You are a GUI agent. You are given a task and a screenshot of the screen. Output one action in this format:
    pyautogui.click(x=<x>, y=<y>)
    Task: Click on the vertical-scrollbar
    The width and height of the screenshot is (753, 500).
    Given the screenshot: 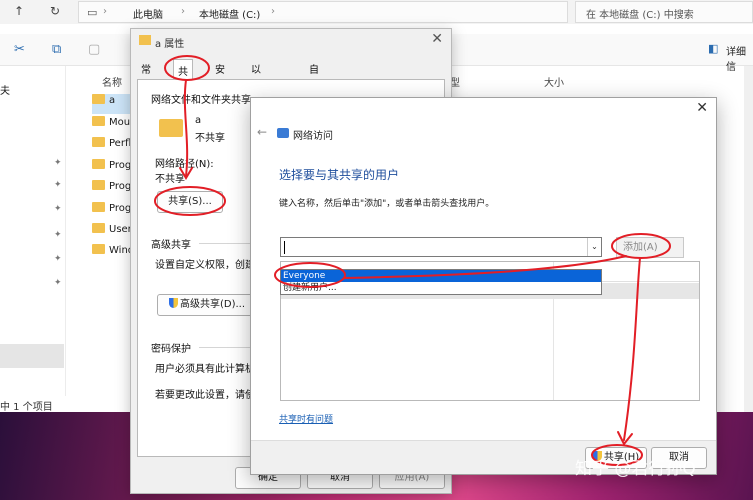 What is the action you would take?
    pyautogui.click(x=748, y=239)
    